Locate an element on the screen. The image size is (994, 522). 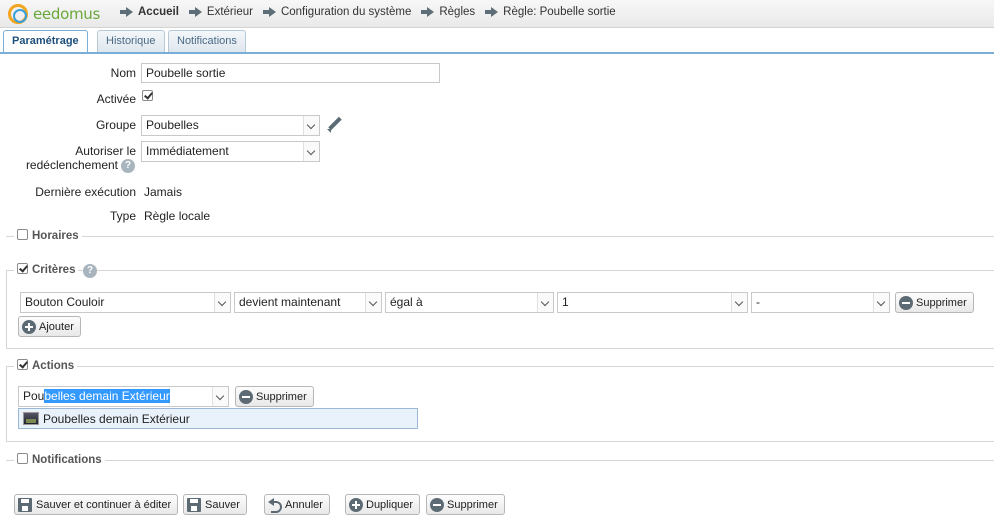
horaires-legend: Horaires is located at coordinates (48, 235).